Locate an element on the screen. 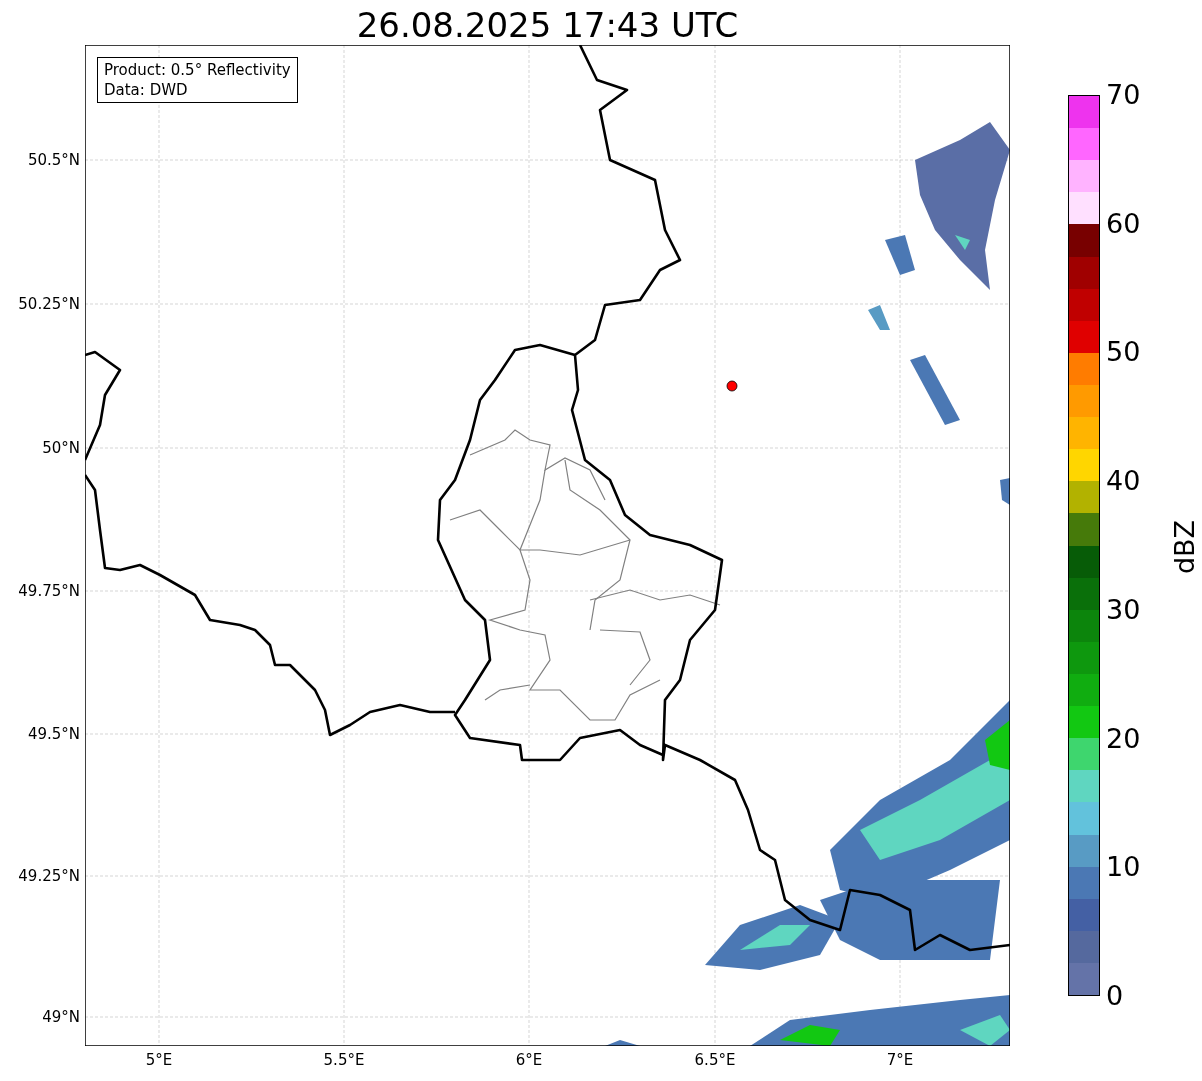 The width and height of the screenshot is (1202, 1081). colorbar-tick-label: 10 is located at coordinates (1123, 867).